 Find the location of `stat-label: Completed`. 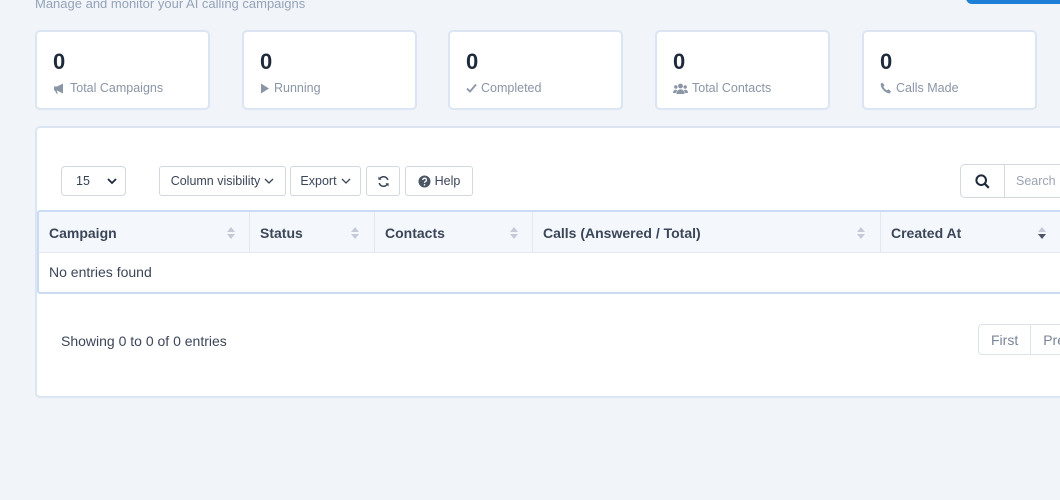

stat-label: Completed is located at coordinates (511, 88).